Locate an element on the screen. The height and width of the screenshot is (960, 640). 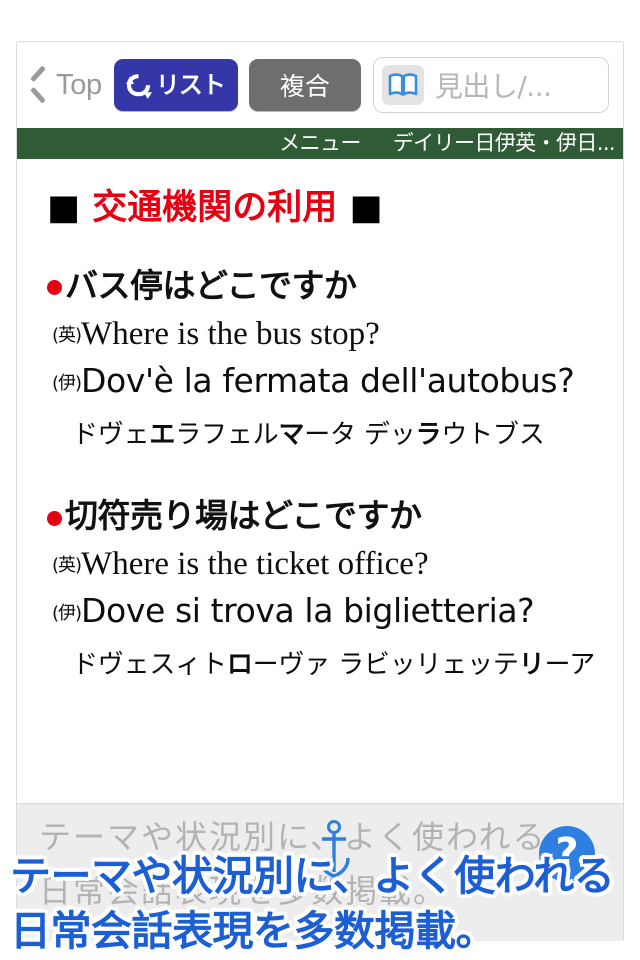
italian-sentence: Dov'è la fermata dell'autobus? is located at coordinates (328, 380).